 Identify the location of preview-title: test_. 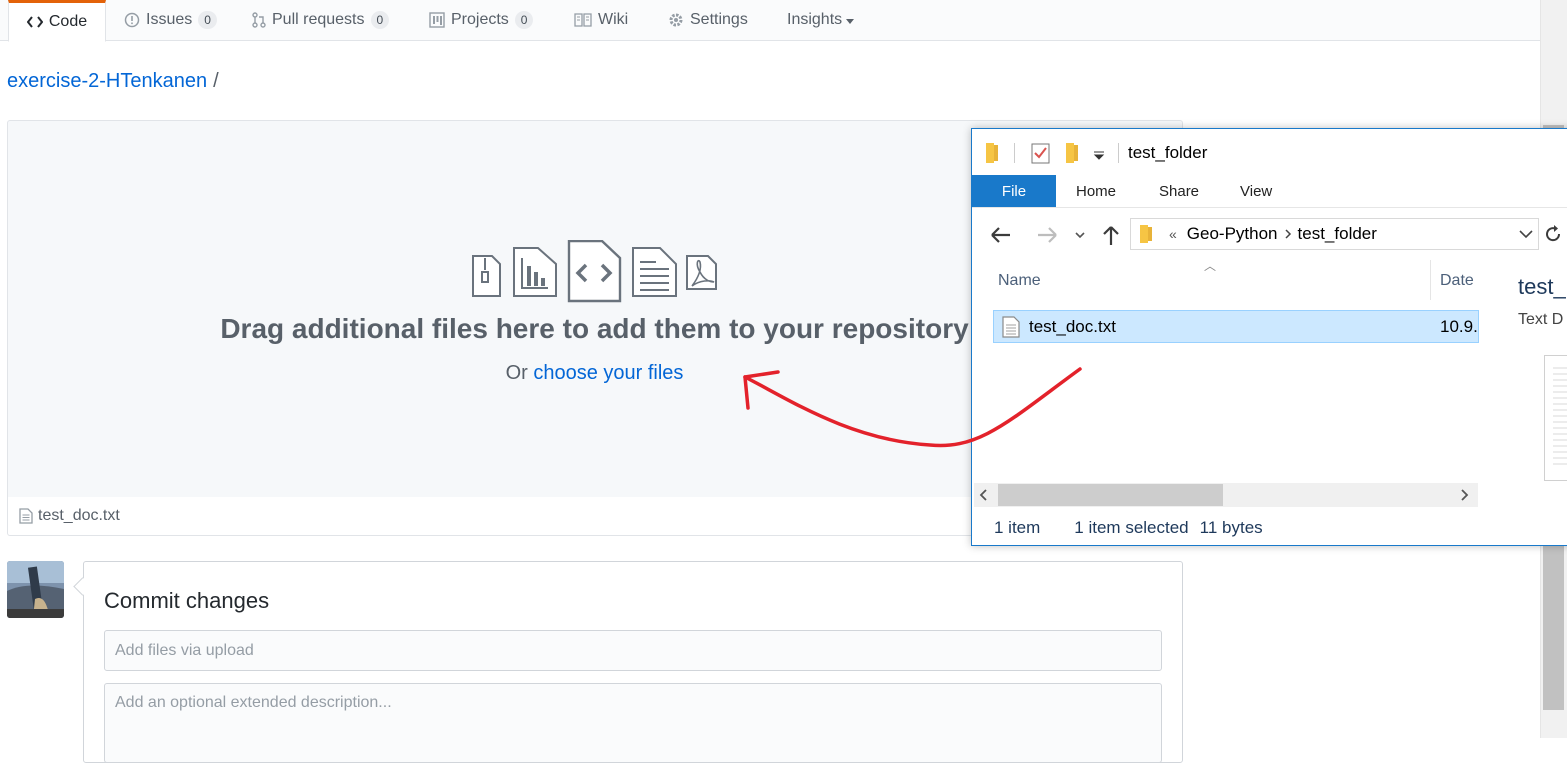
(1542, 286).